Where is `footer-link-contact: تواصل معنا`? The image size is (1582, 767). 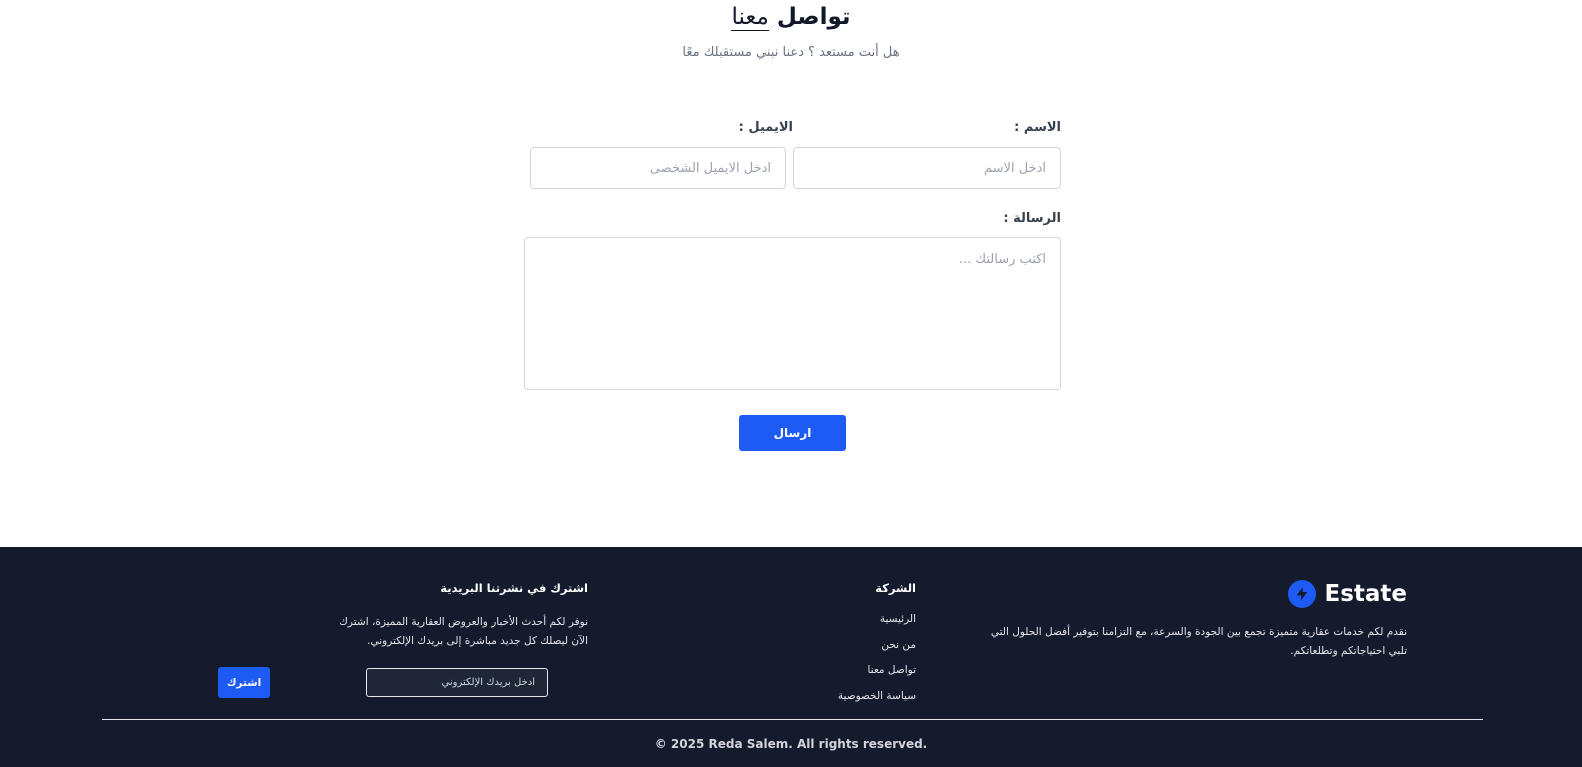
footer-link-contact: تواصل معنا is located at coordinates (877, 675).